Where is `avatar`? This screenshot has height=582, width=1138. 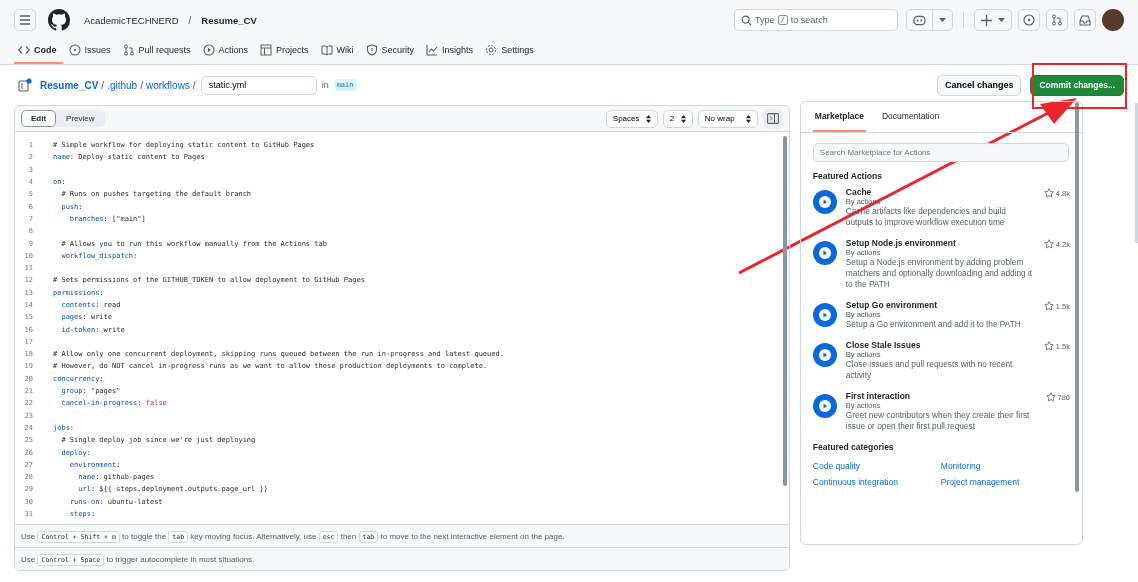 avatar is located at coordinates (1113, 20).